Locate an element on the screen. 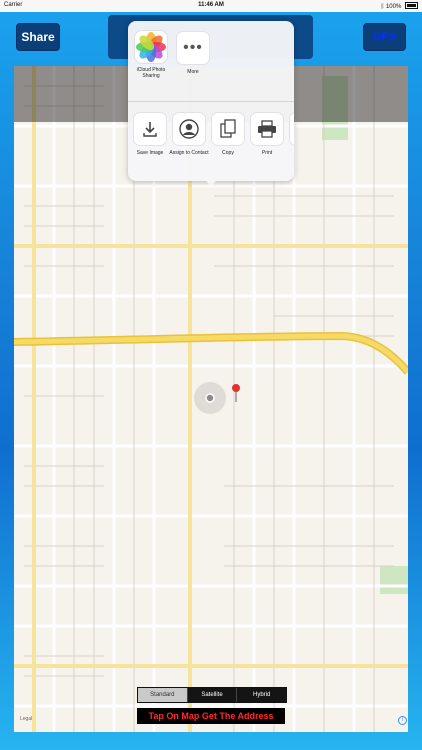 The height and width of the screenshot is (750, 422). map-type-control: Standard Satellite Hybrid is located at coordinates (212, 695).